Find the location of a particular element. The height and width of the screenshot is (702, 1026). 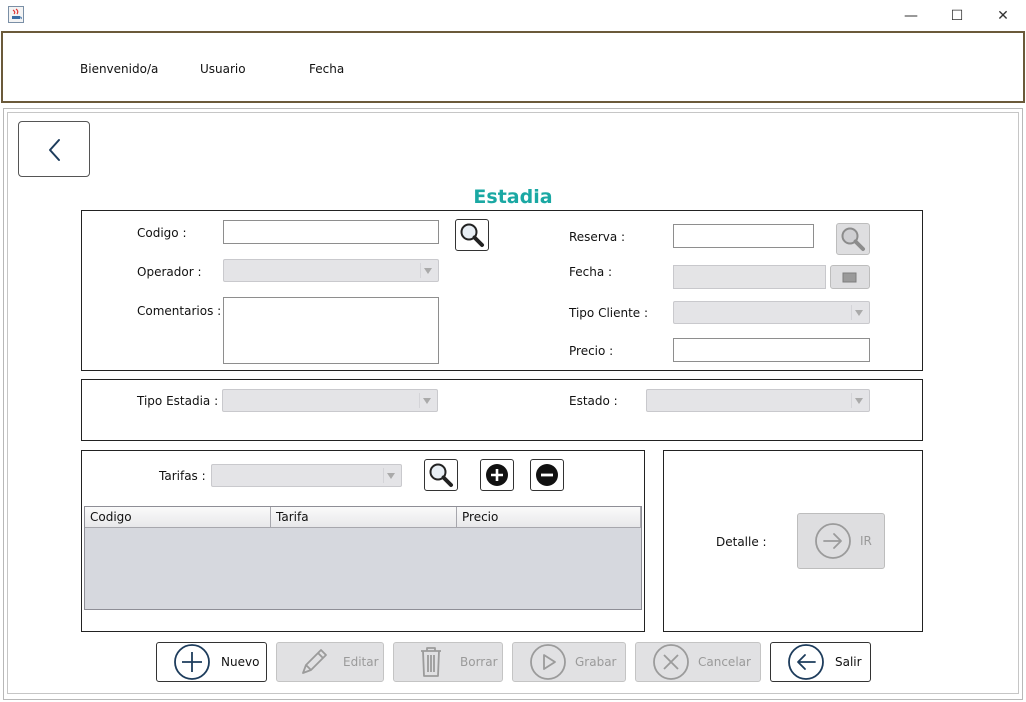

search-reserva-button is located at coordinates (853, 239).